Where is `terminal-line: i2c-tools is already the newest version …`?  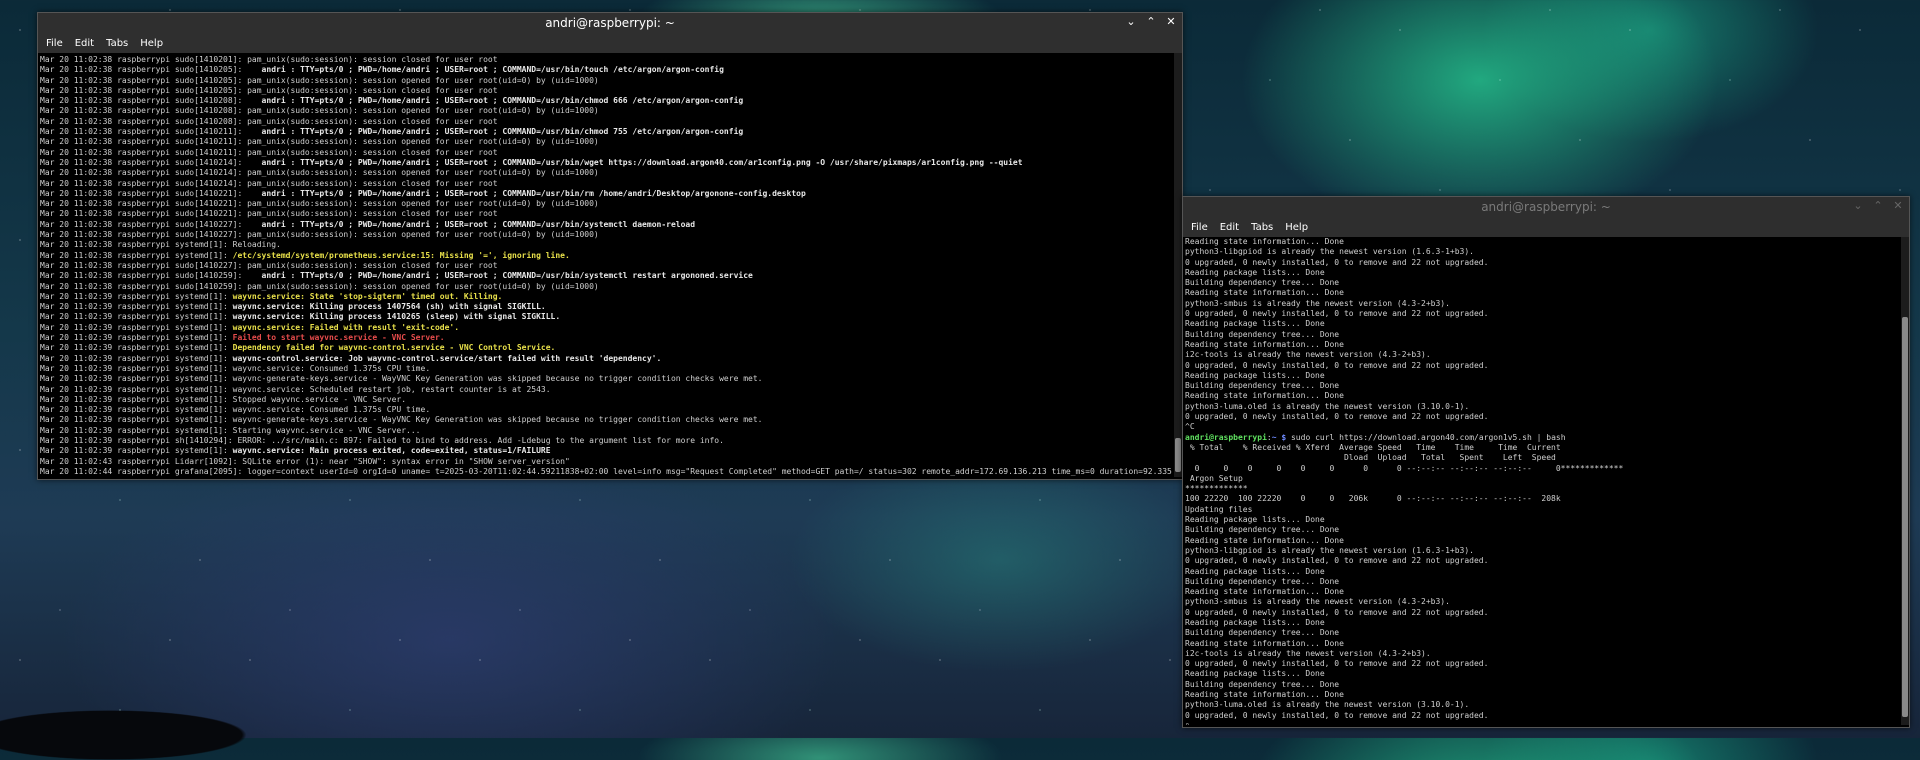 terminal-line: i2c-tools is already the newest version … is located at coordinates (1542, 654).